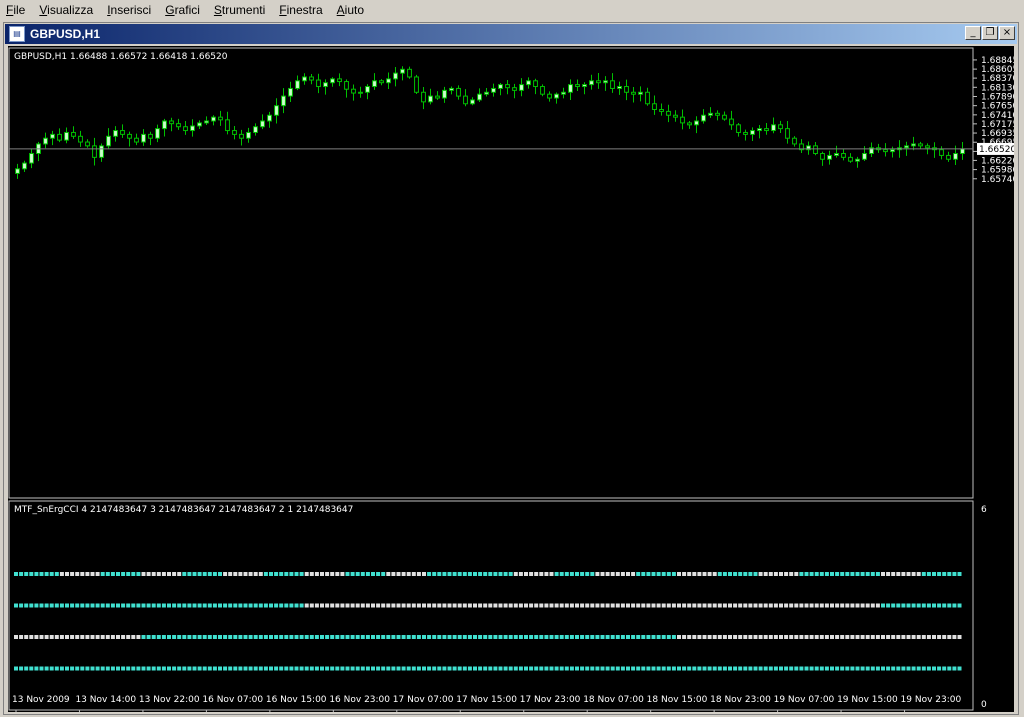  What do you see at coordinates (1007, 33) in the screenshot?
I see `close-button: ×` at bounding box center [1007, 33].